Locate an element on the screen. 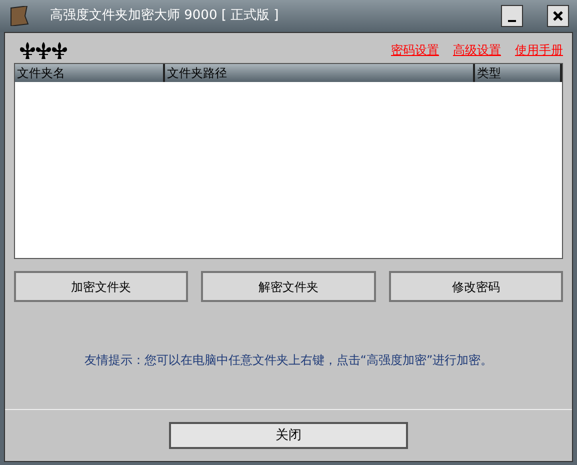 This screenshot has width=577, height=465. minimize-button is located at coordinates (512, 16).